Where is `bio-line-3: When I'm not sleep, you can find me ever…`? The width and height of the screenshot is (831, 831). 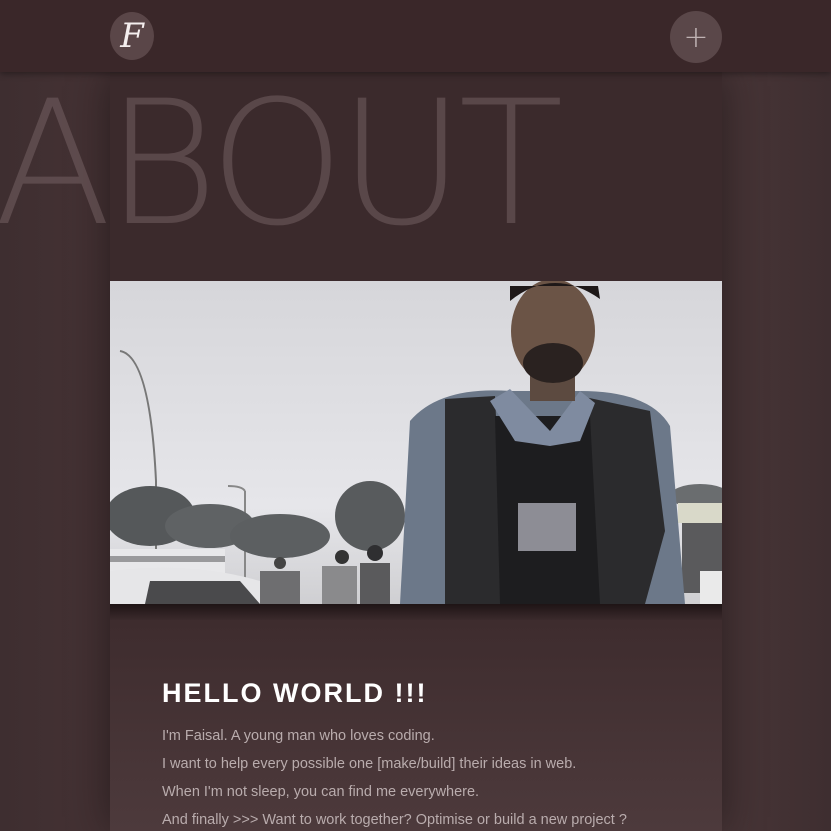
bio-line-3: When I'm not sleep, you can find me ever… is located at coordinates (321, 792).